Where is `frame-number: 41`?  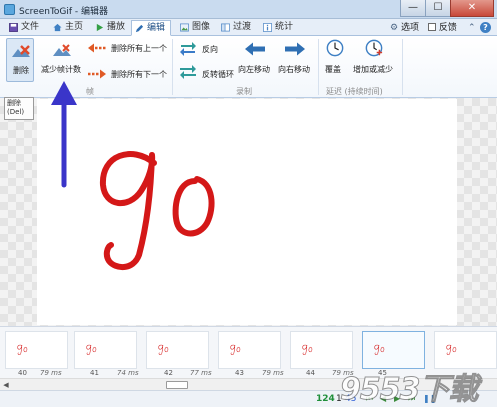
frame-number: 41 is located at coordinates (94, 373).